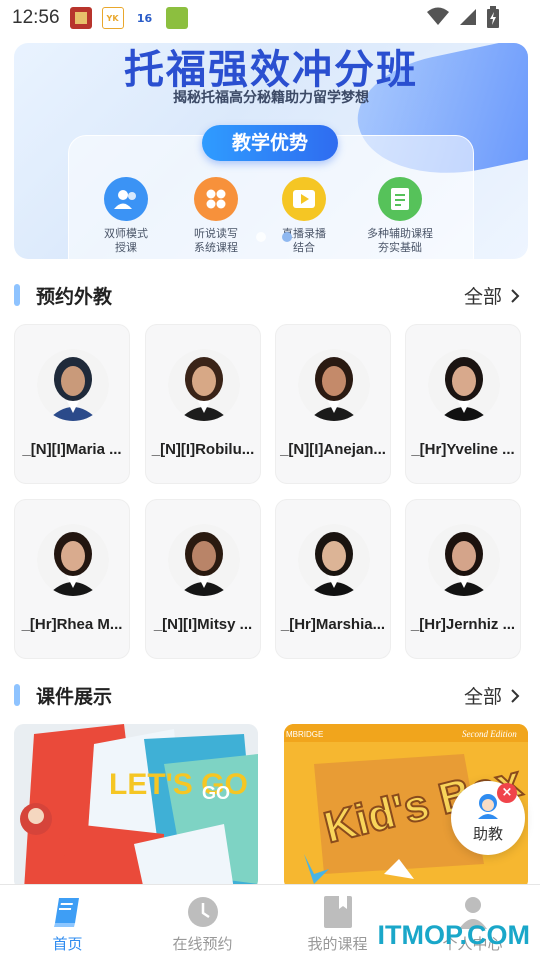 This screenshot has width=540, height=960. What do you see at coordinates (400, 199) in the screenshot?
I see `document-icon` at bounding box center [400, 199].